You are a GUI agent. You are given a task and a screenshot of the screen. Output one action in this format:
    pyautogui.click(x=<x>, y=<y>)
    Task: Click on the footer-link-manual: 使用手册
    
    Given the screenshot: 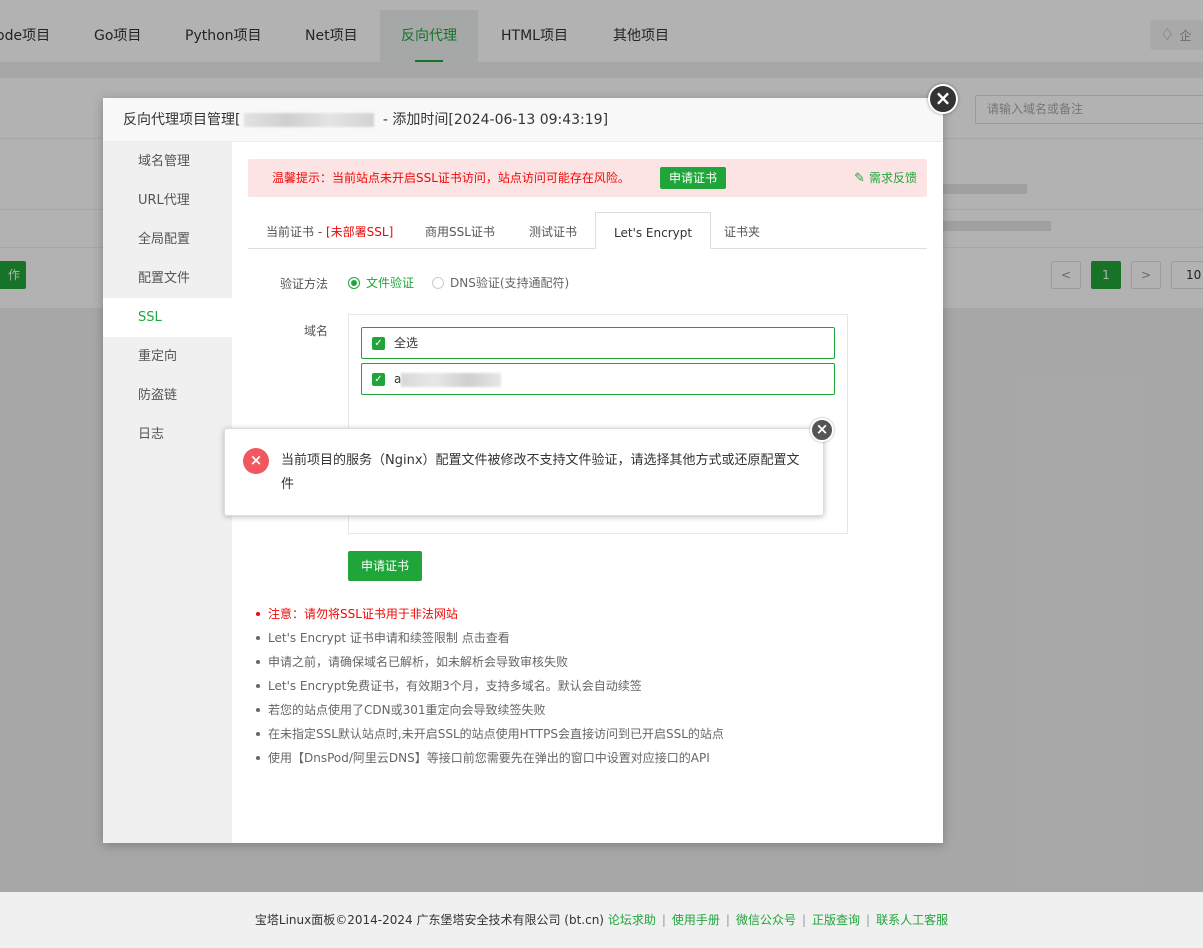 What is the action you would take?
    pyautogui.click(x=696, y=920)
    